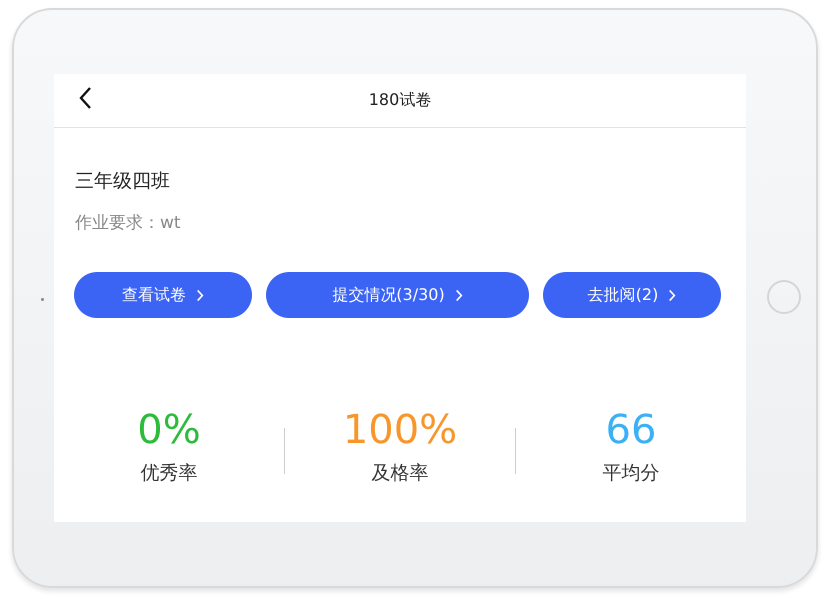 The height and width of the screenshot is (601, 829). What do you see at coordinates (169, 473) in the screenshot?
I see `stat-label: 优秀率` at bounding box center [169, 473].